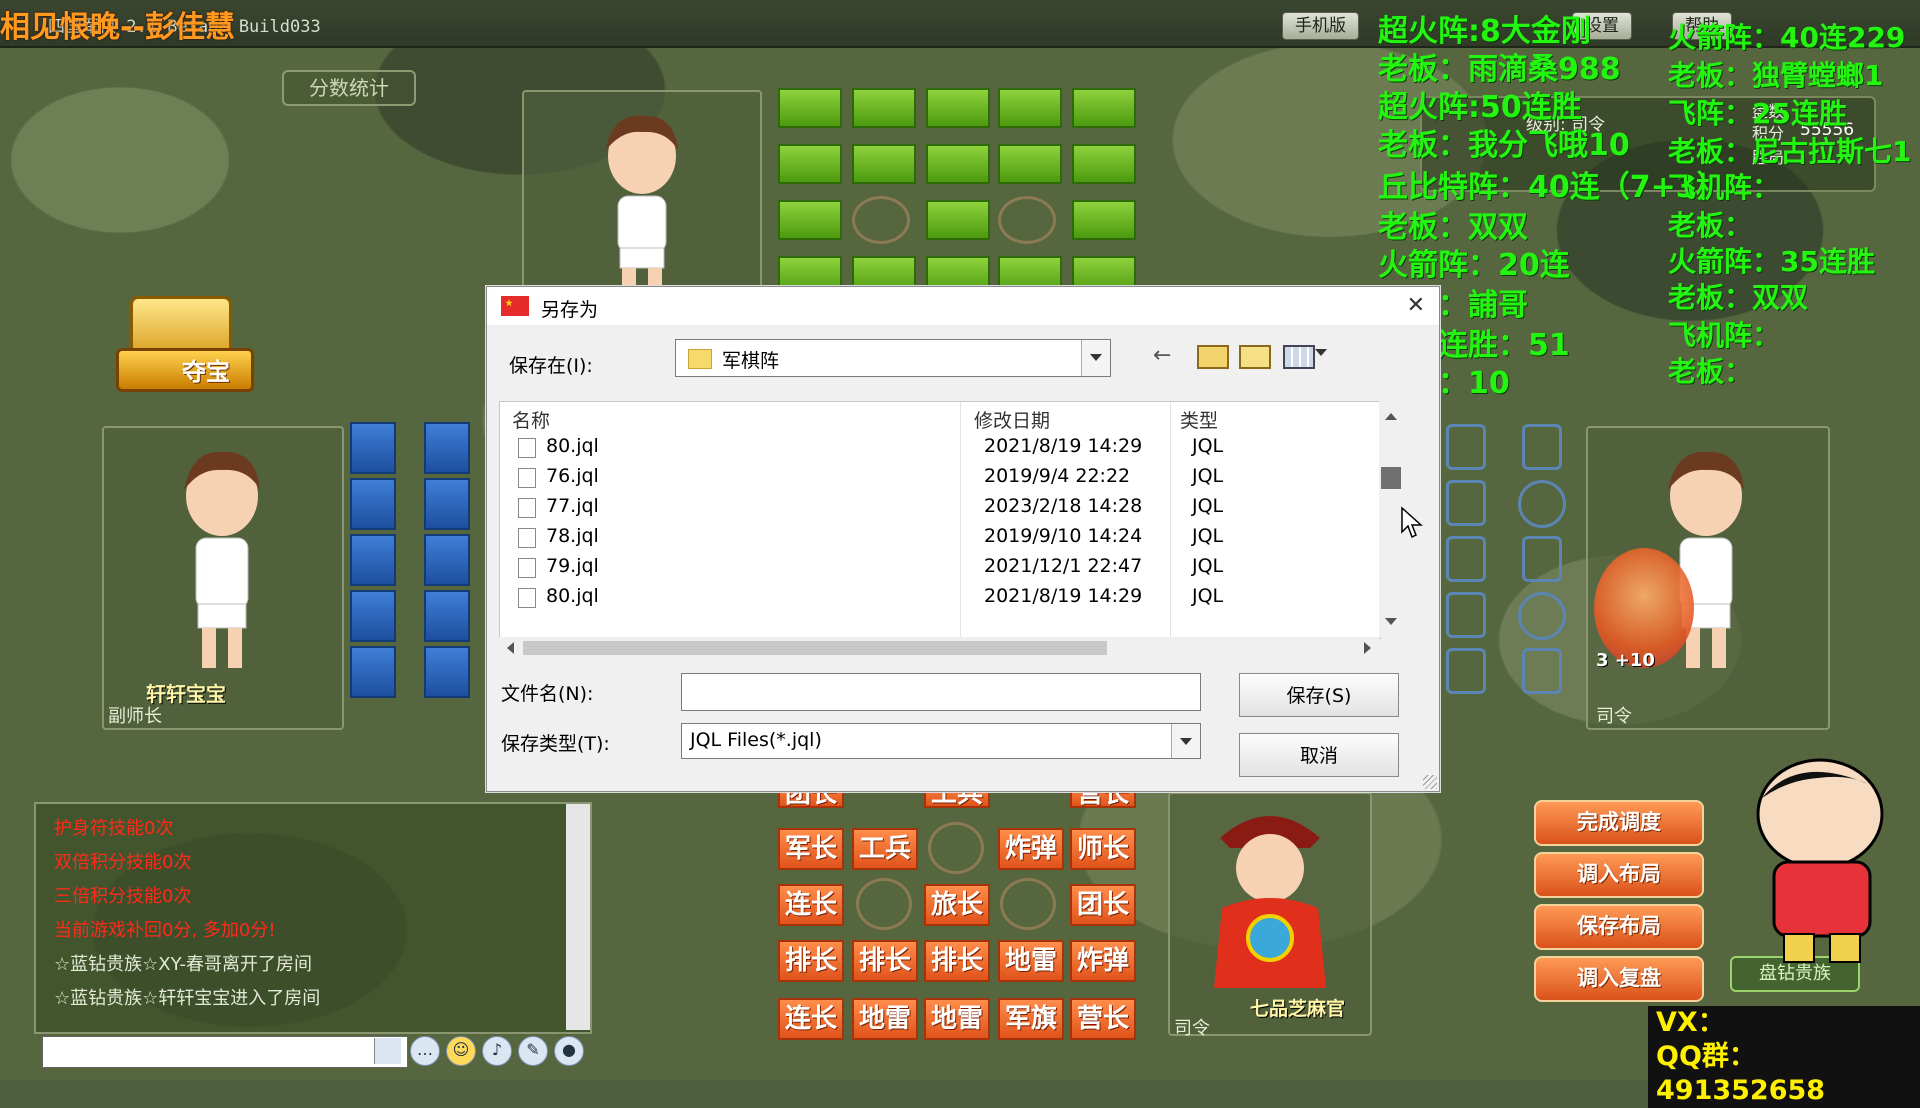 Image resolution: width=1920 pixels, height=1108 pixels. Describe the element at coordinates (507, 648) in the screenshot. I see `scroll-left-icon` at that location.